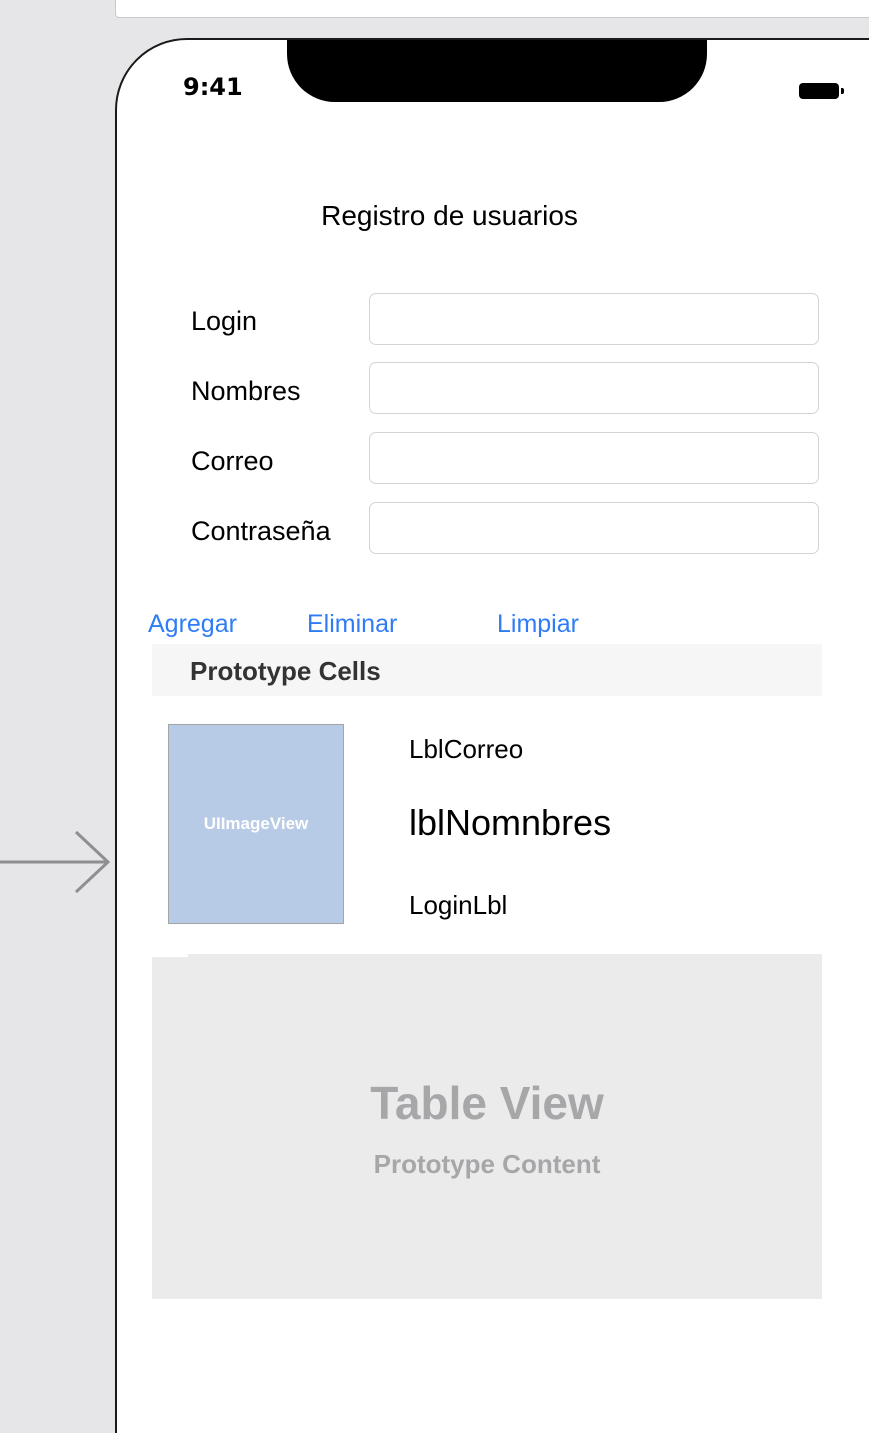 This screenshot has width=869, height=1433. I want to click on arrow-right-icon, so click(55, 862).